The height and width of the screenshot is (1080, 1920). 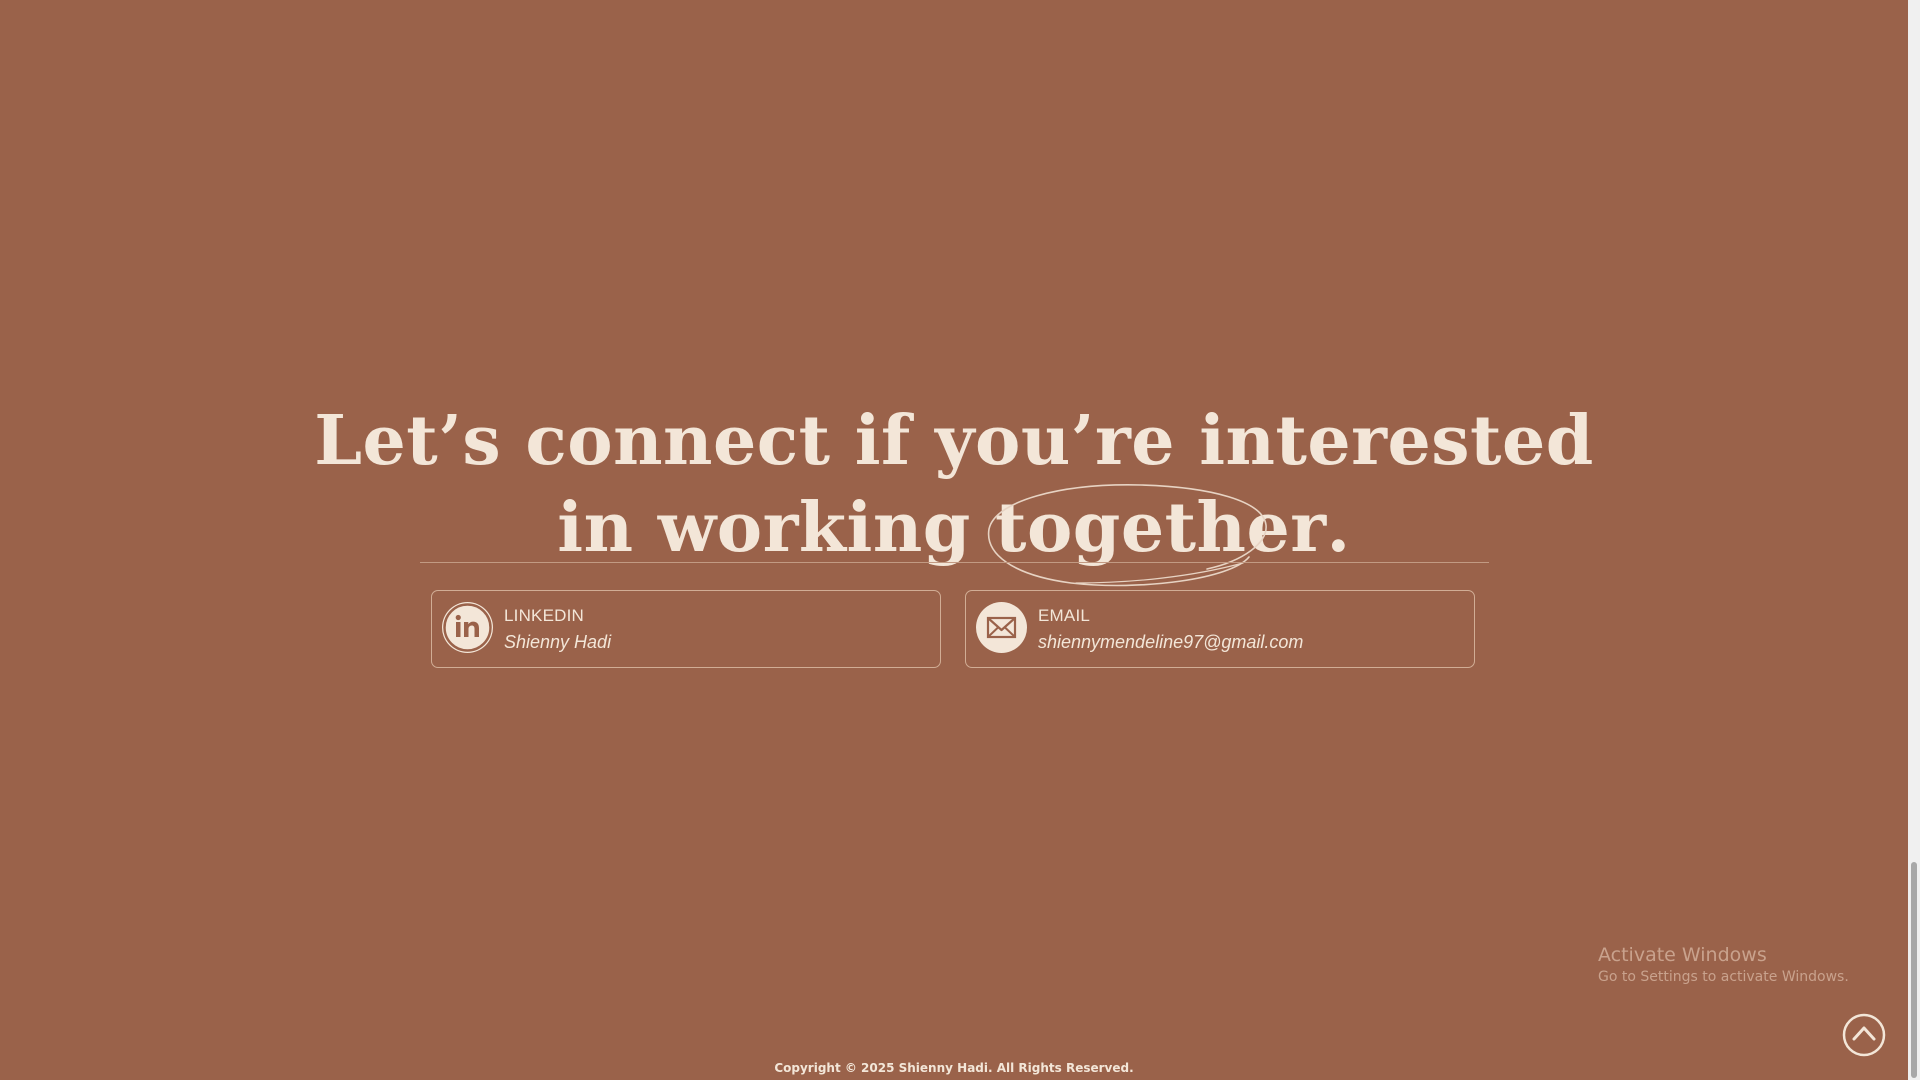 What do you see at coordinates (1064, 615) in the screenshot?
I see `email-label: EMAIL` at bounding box center [1064, 615].